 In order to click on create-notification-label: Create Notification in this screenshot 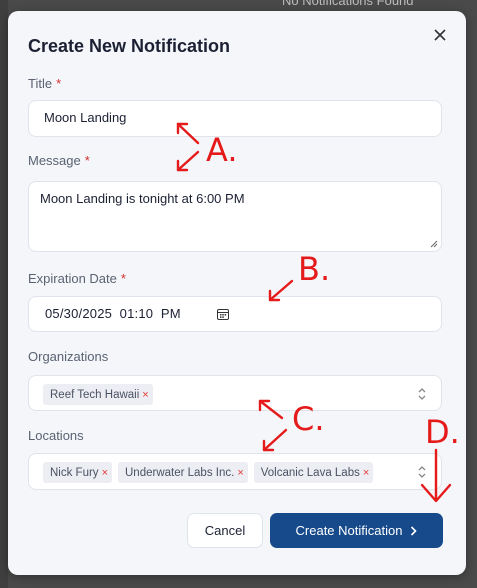, I will do `click(349, 530)`.